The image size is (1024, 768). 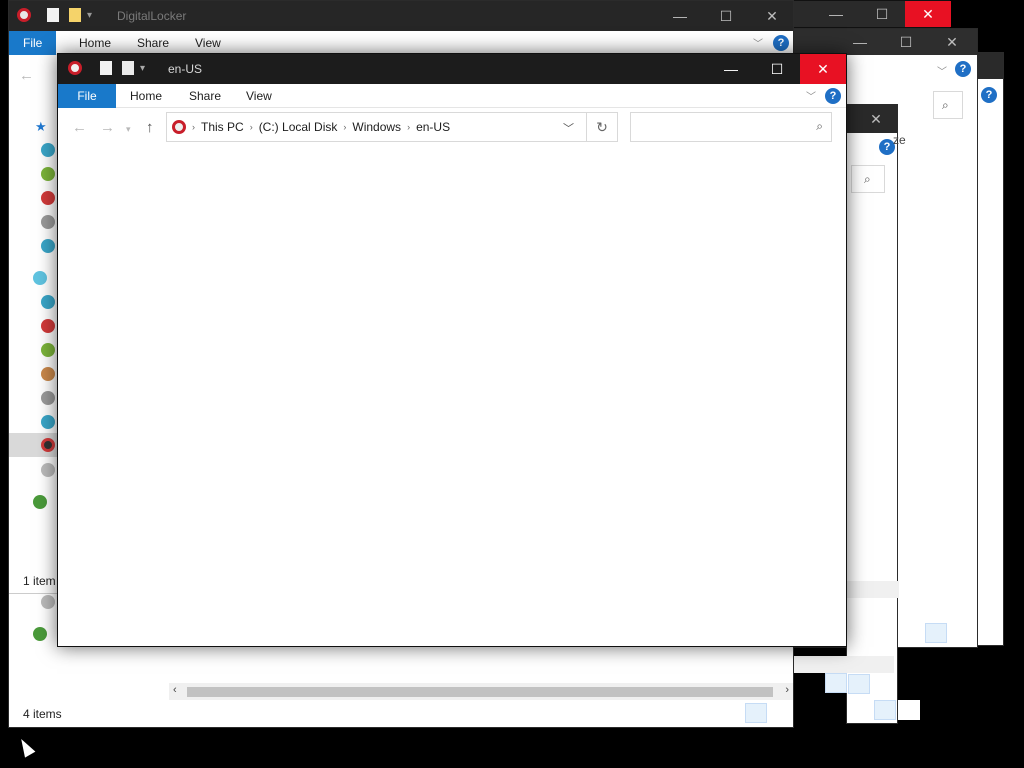 I want to click on quick-access-star-icon: ★, so click(x=41, y=127).